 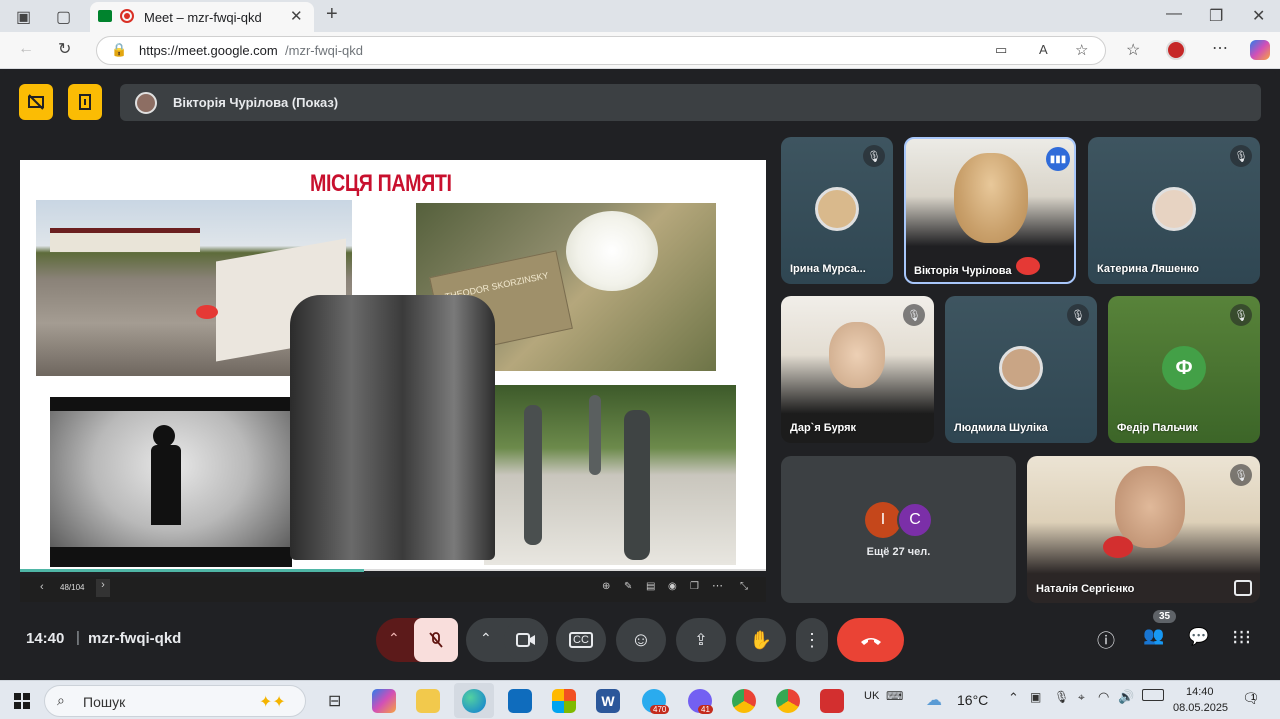 I want to click on word-icon: W, so click(x=608, y=701).